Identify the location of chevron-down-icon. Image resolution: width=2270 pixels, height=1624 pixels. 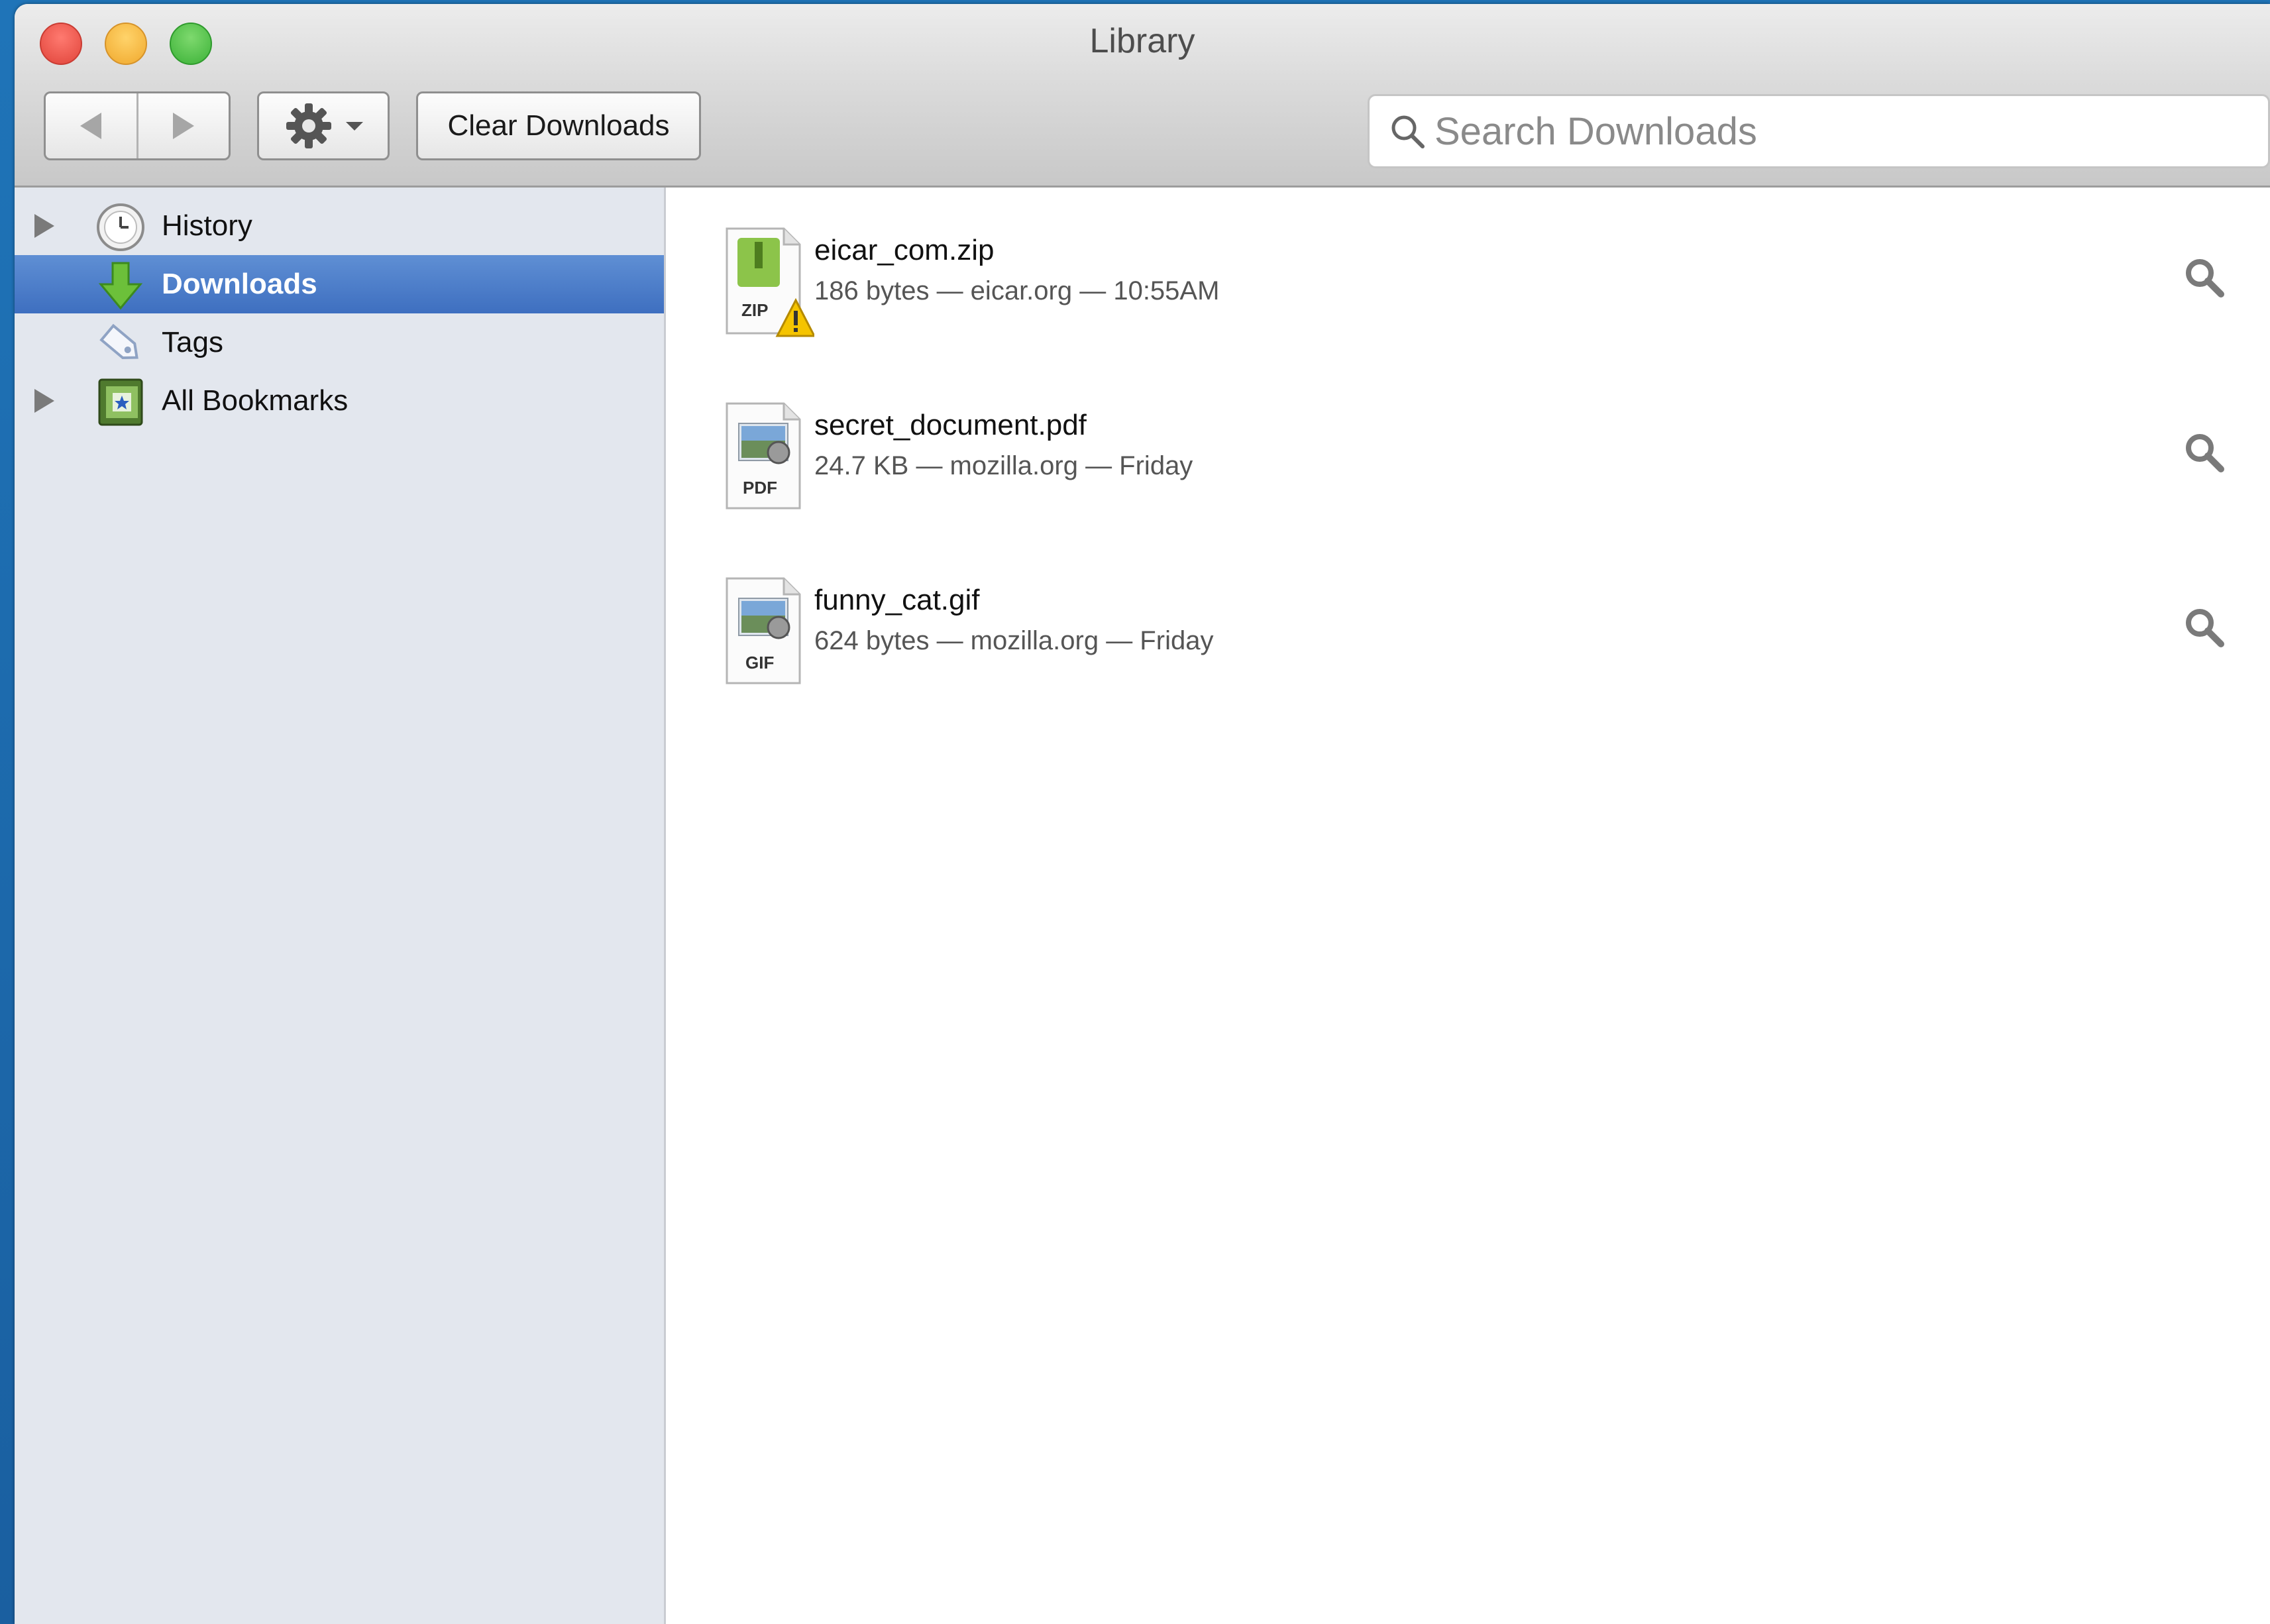
(354, 126).